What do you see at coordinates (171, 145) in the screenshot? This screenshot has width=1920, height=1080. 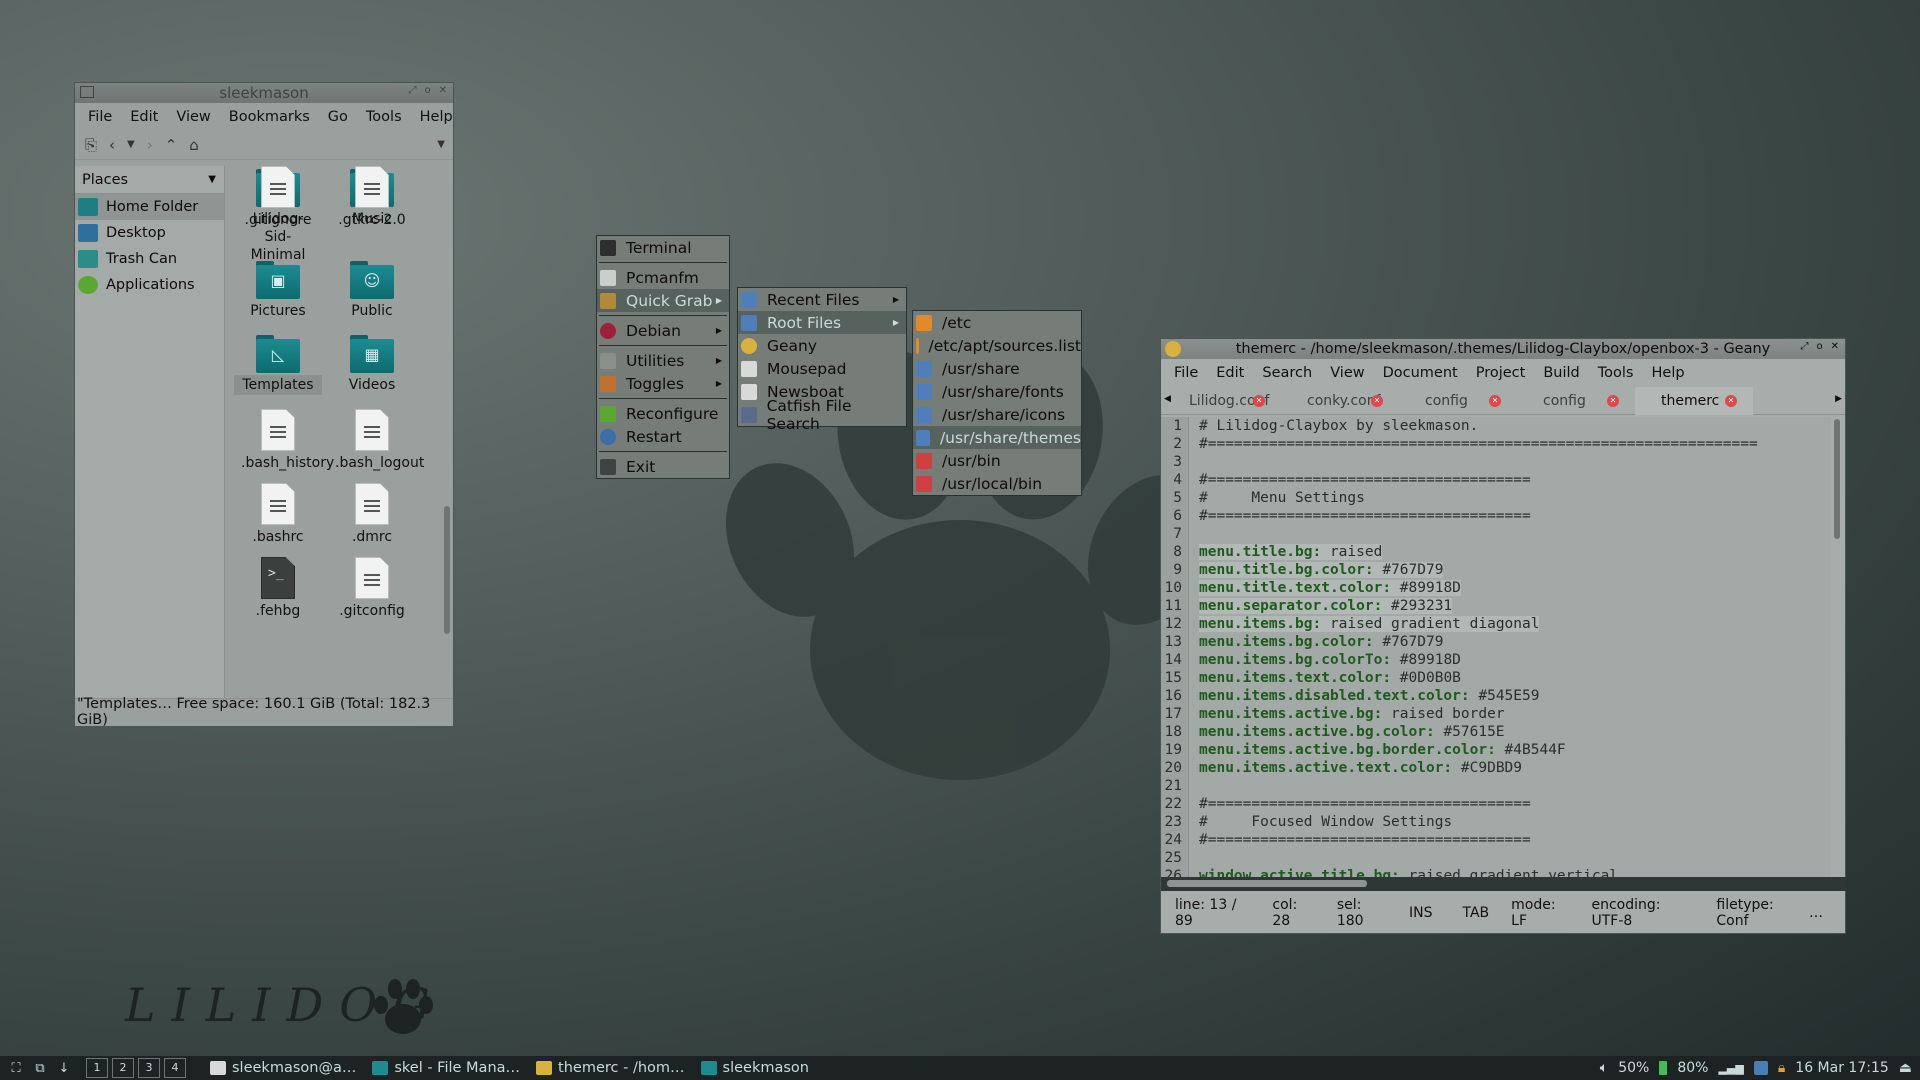 I see `up-icon: ⌃` at bounding box center [171, 145].